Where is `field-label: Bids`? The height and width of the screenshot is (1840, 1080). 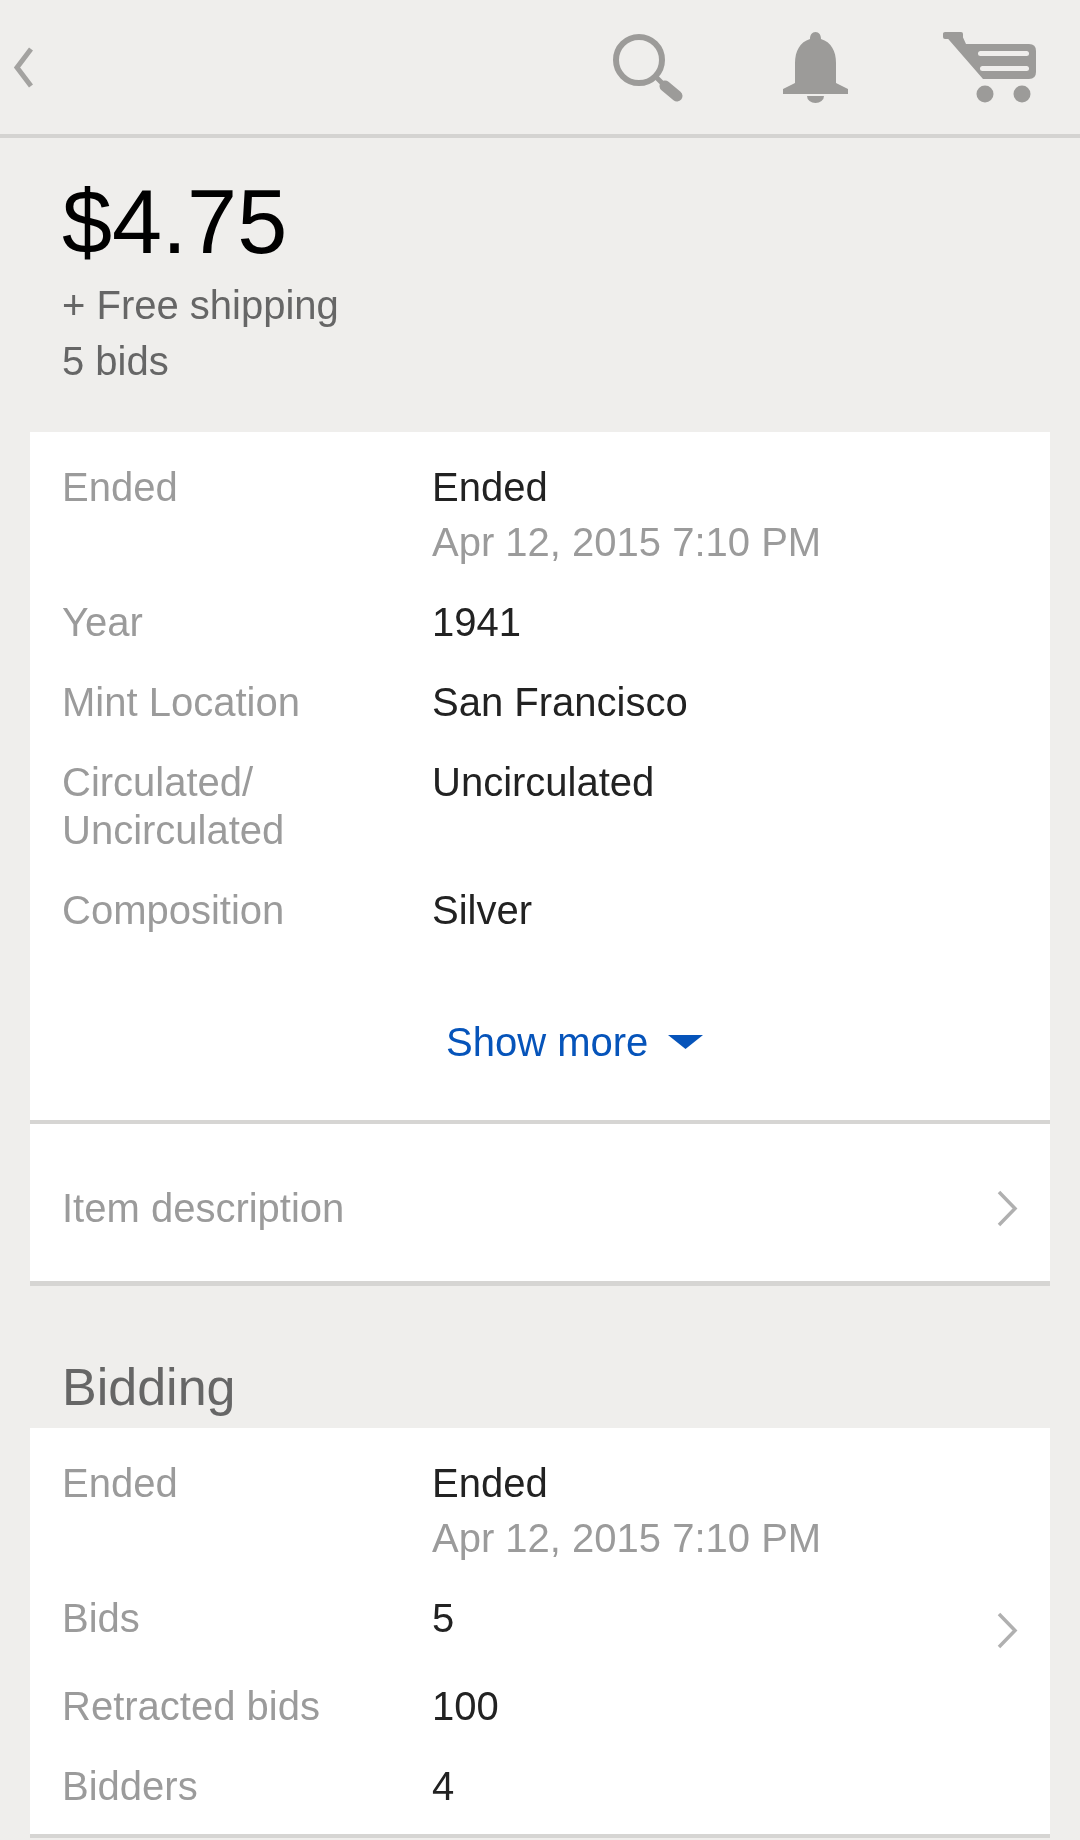
field-label: Bids is located at coordinates (101, 1618).